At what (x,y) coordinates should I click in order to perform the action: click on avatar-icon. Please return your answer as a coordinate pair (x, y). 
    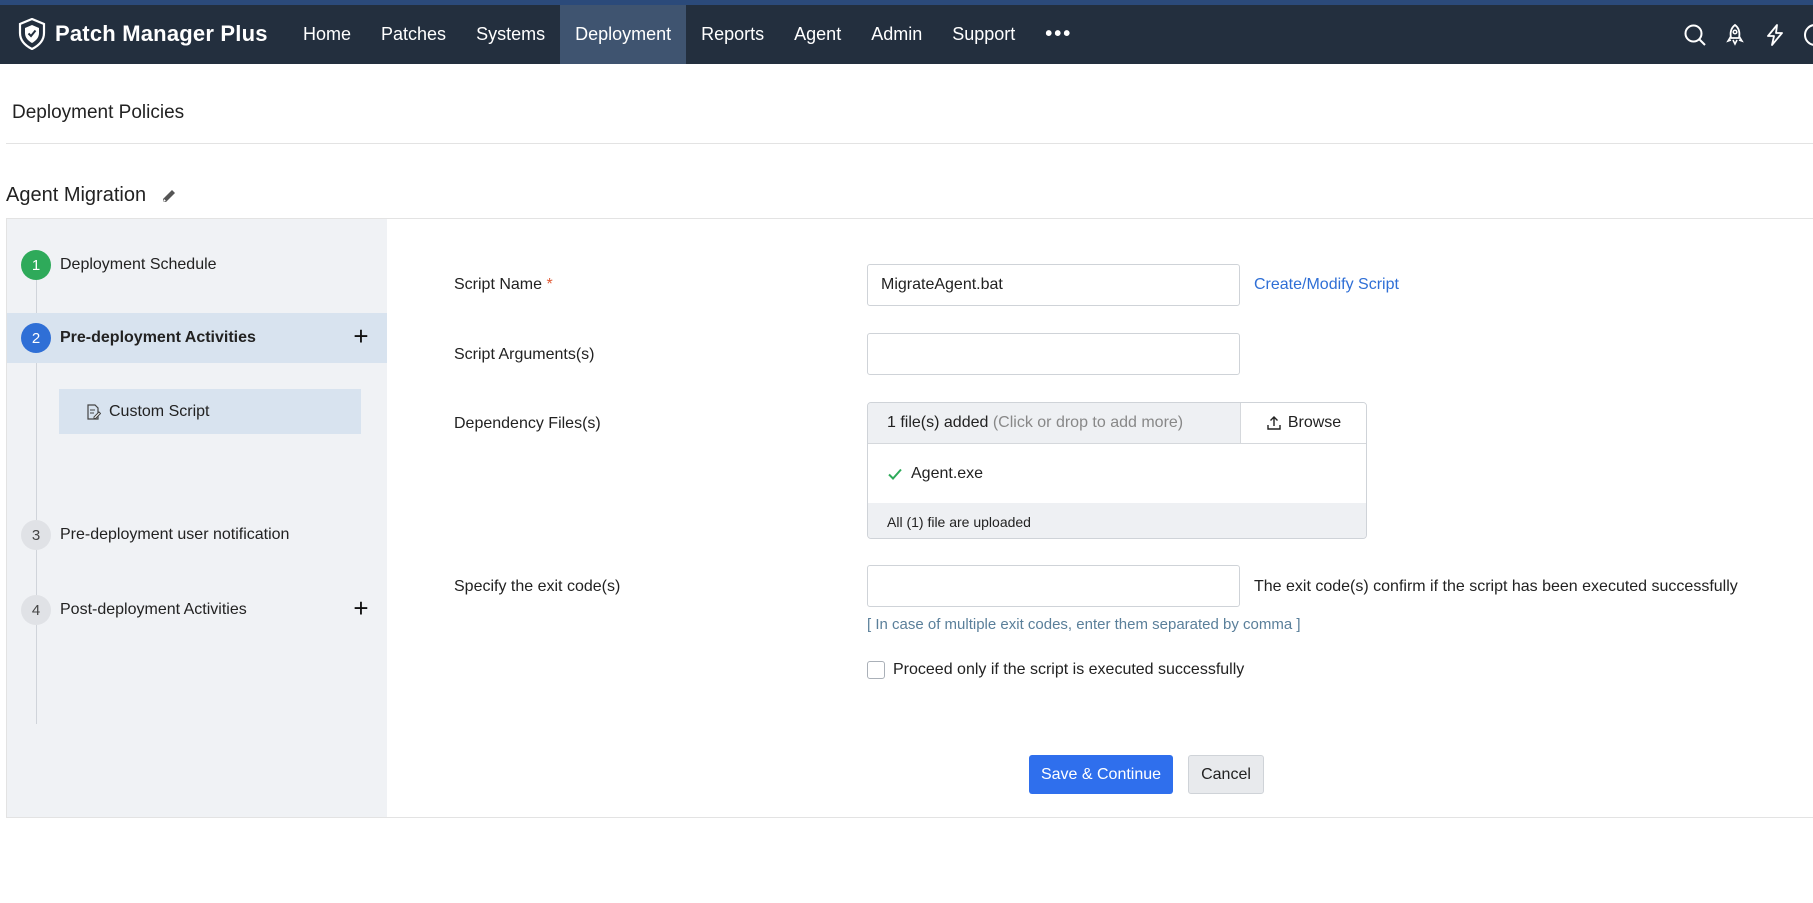
    Looking at the image, I should click on (1808, 35).